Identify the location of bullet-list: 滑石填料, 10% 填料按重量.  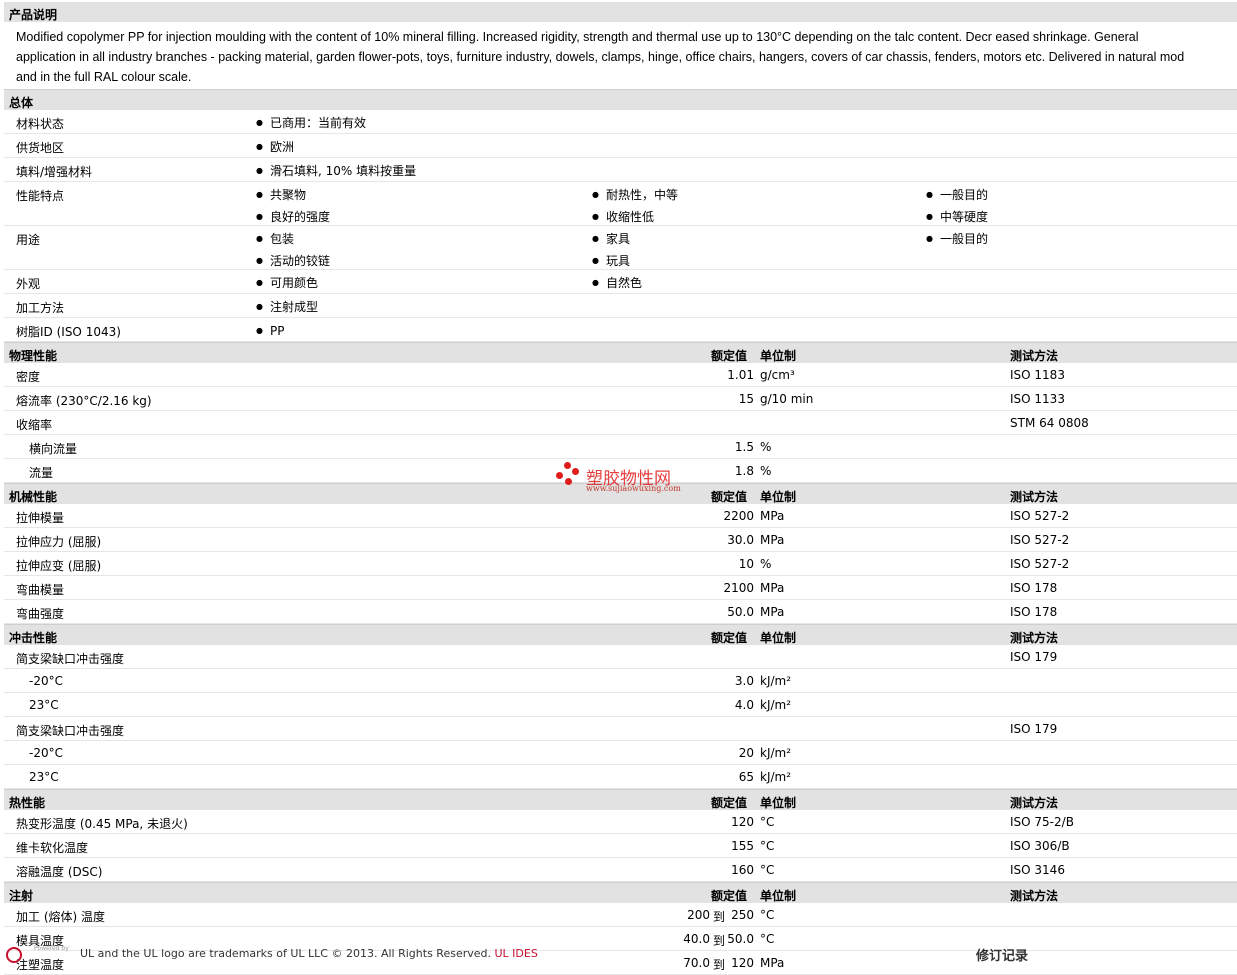
(336, 172).